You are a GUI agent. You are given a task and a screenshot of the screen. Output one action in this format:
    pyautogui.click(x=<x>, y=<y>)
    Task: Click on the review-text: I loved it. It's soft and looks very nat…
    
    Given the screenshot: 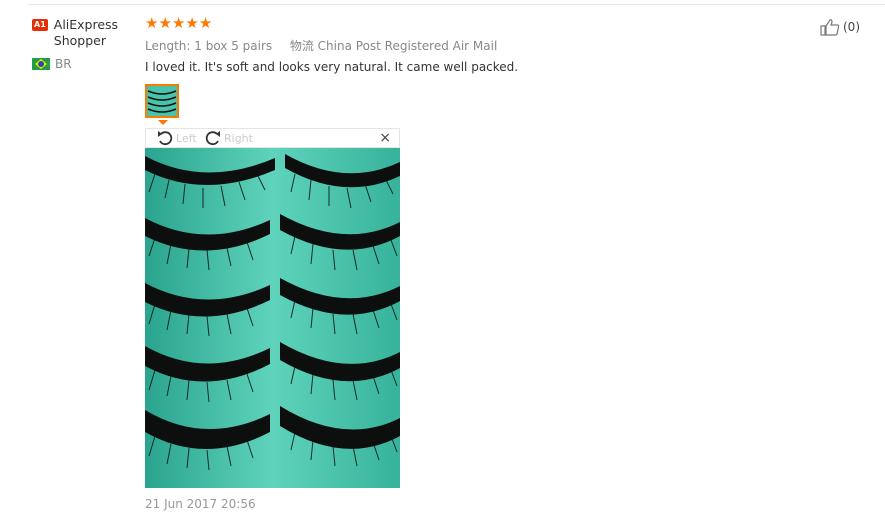 What is the action you would take?
    pyautogui.click(x=332, y=67)
    